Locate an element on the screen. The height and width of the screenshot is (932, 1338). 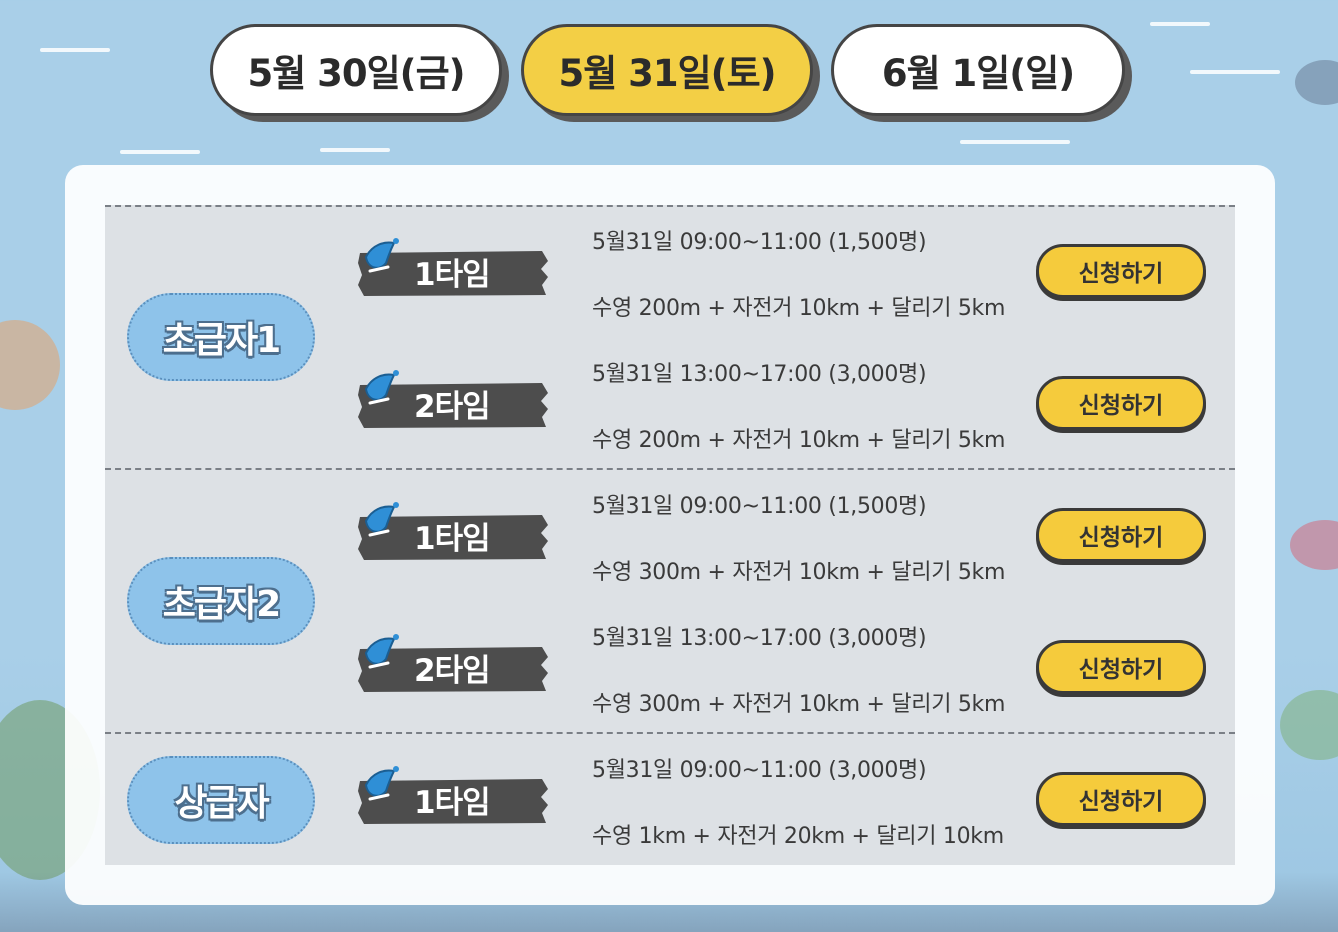
level-badge-advanced: 상급자 is located at coordinates (221, 800).